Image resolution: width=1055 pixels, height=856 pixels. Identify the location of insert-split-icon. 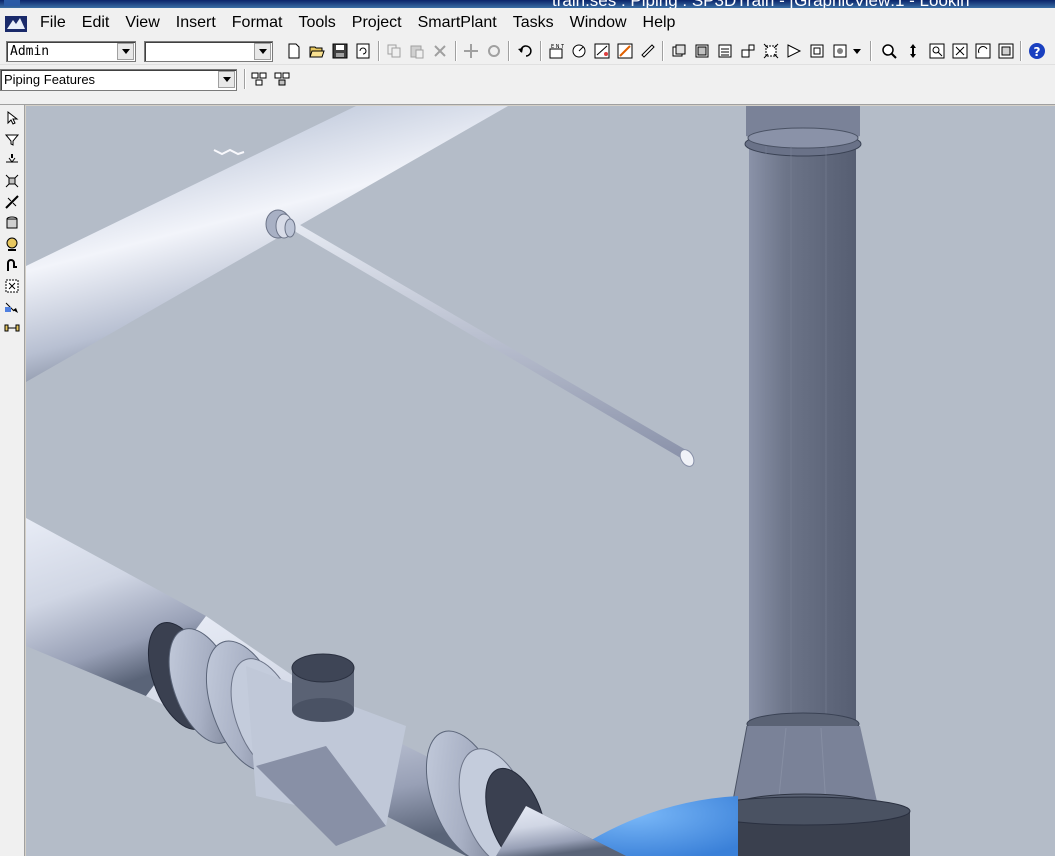
(12, 202).